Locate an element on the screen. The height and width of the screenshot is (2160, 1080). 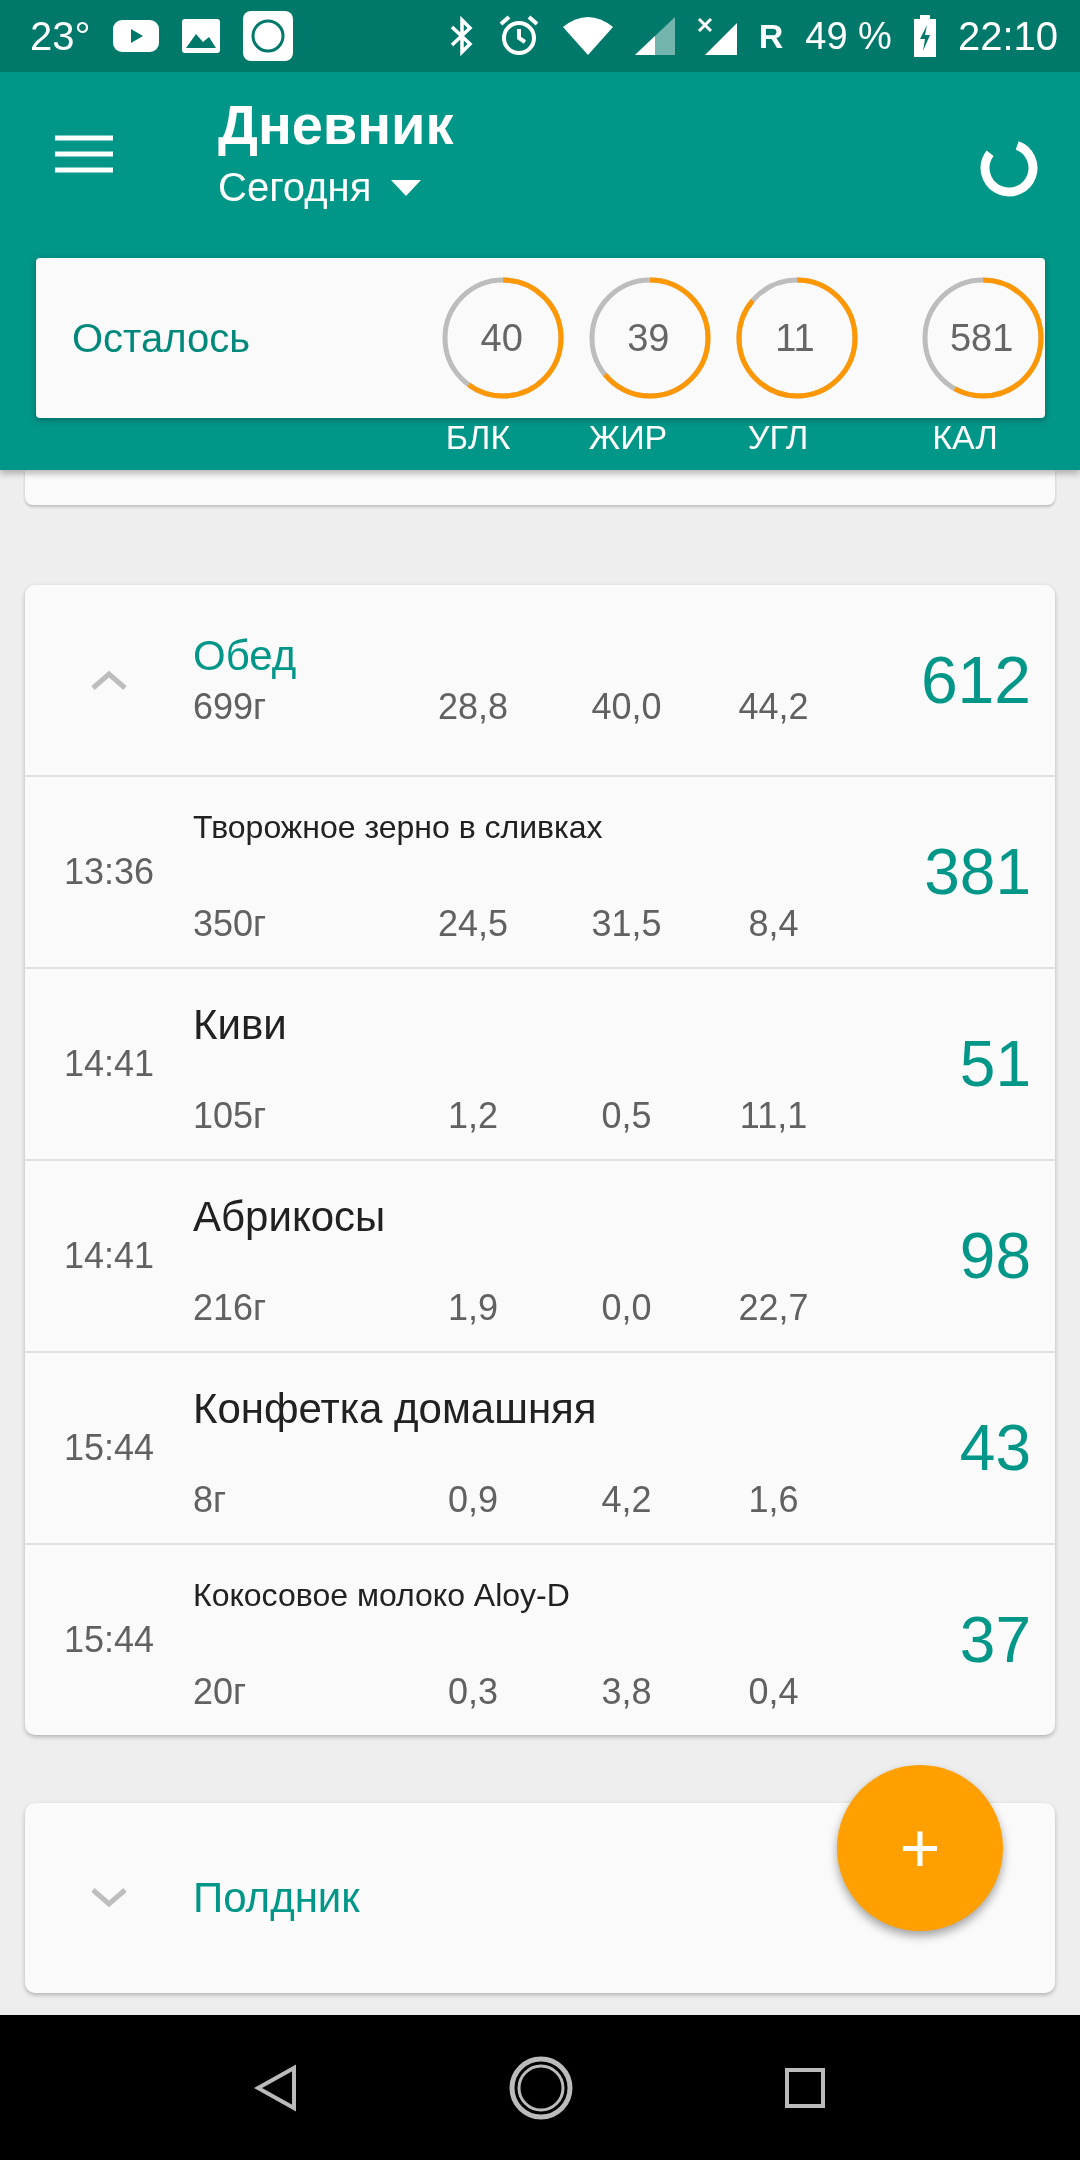
food-row: 13:36 Творожное зерно в сливках 350г 24,5 31,5 8,4 381 is located at coordinates (540, 871).